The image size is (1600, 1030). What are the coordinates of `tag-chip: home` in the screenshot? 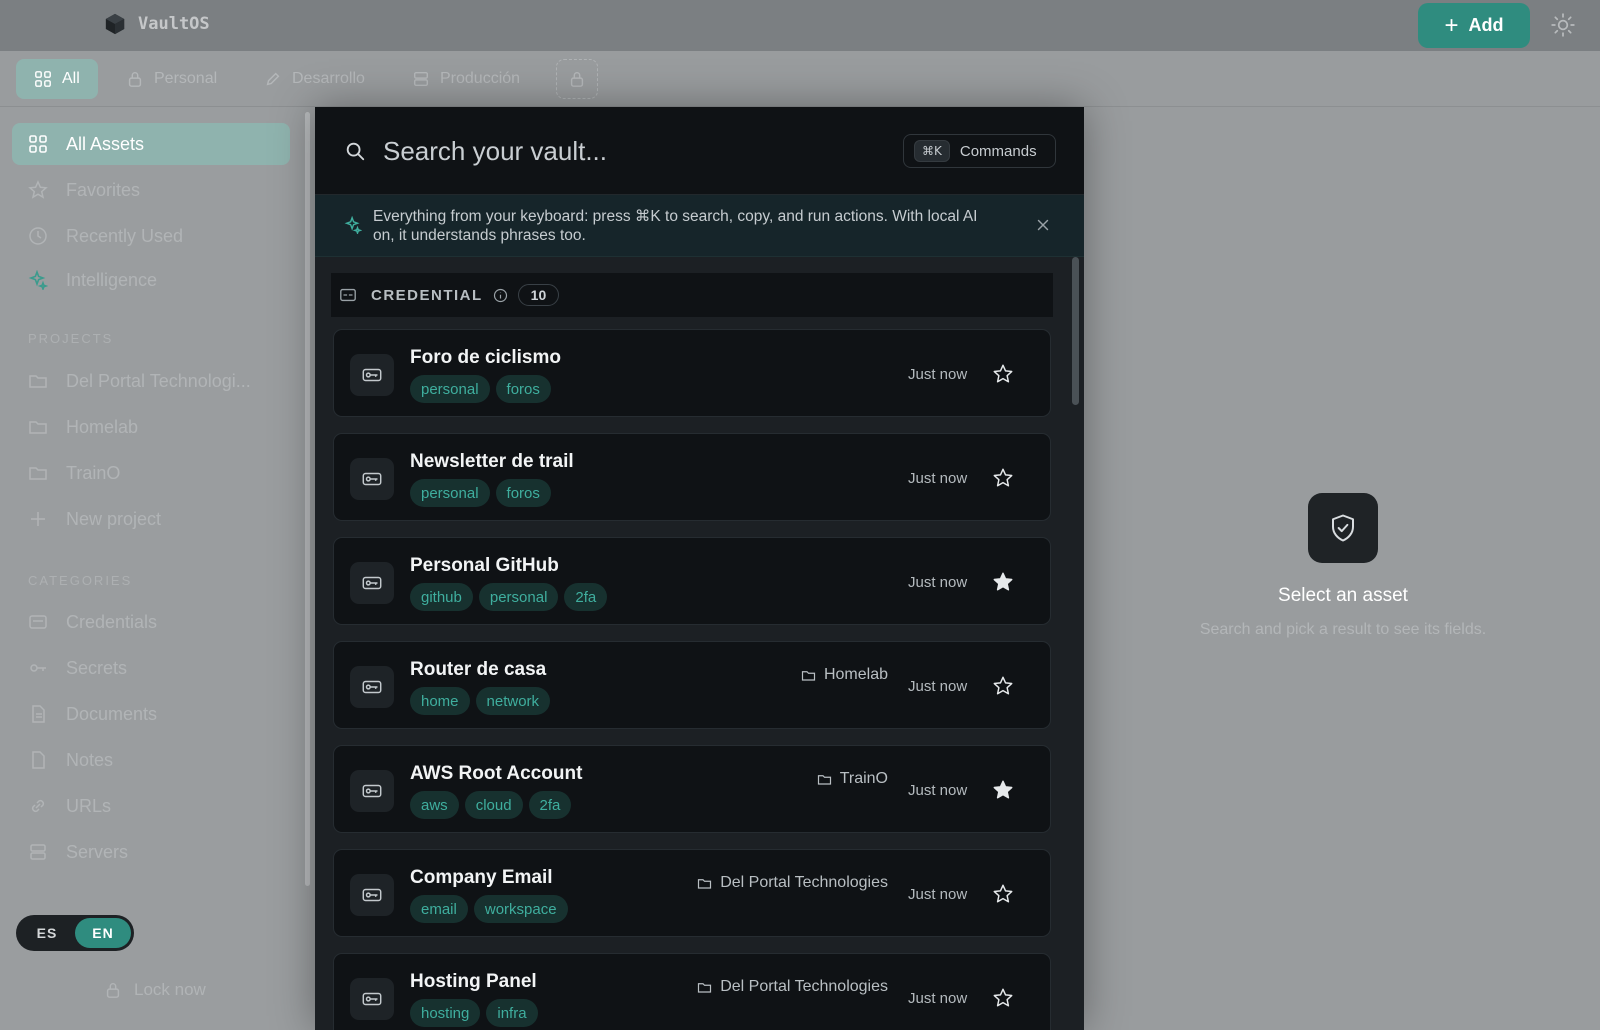 It's located at (440, 701).